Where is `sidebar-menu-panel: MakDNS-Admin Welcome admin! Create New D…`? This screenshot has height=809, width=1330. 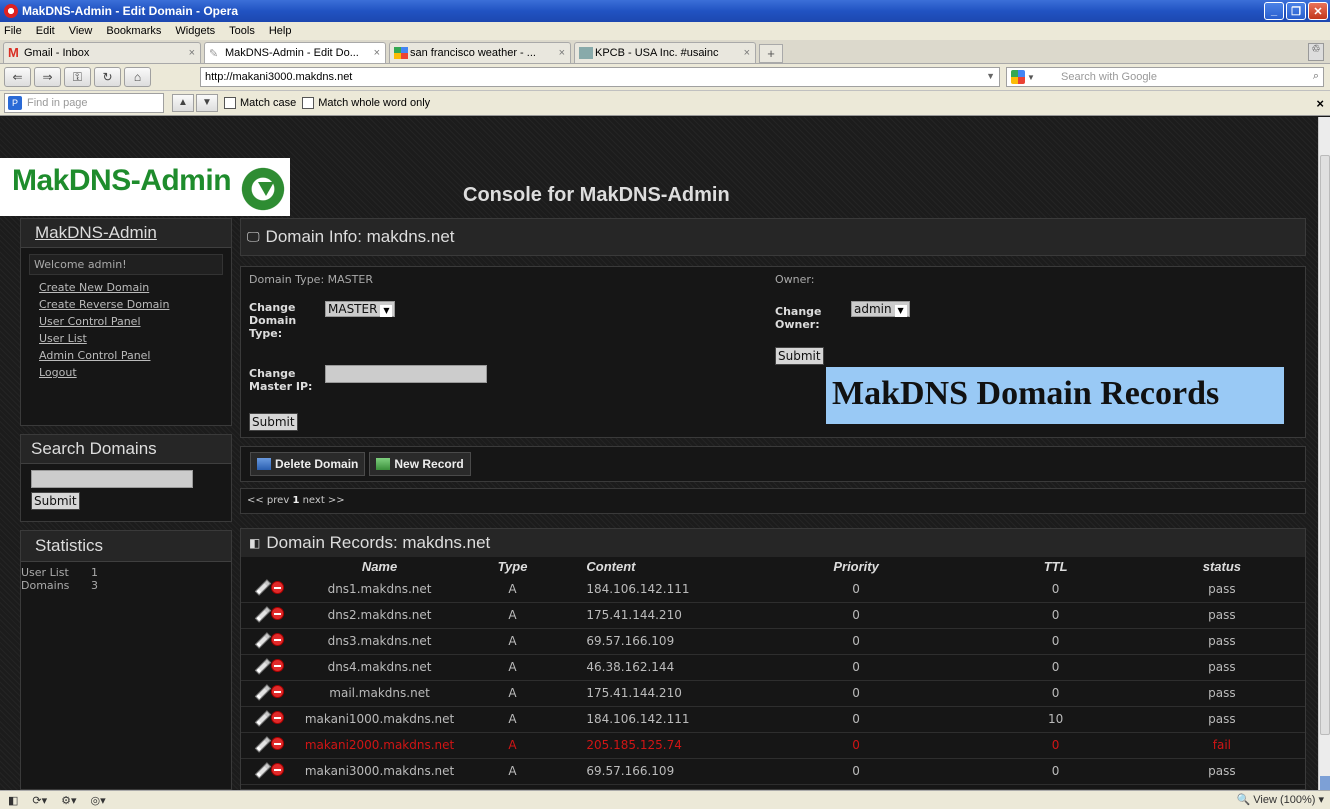
sidebar-menu-panel: MakDNS-Admin Welcome admin! Create New D… is located at coordinates (126, 322).